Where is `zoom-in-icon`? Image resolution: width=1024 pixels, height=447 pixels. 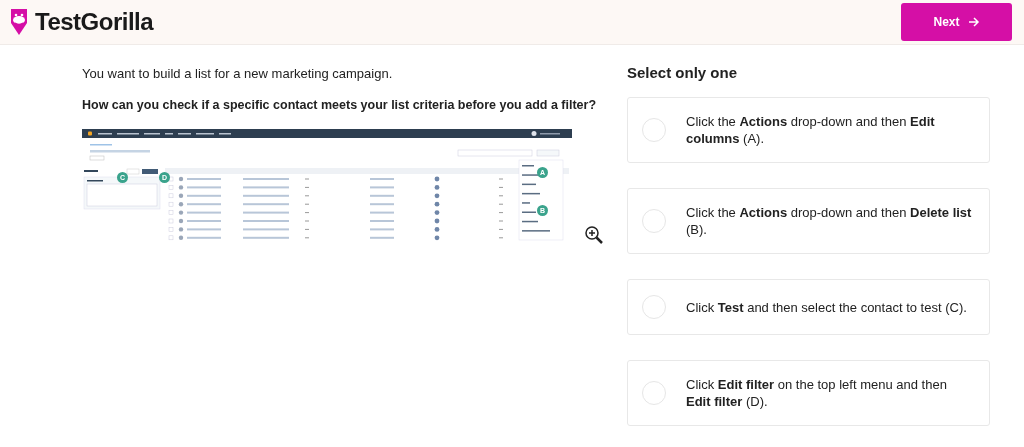 zoom-in-icon is located at coordinates (594, 235).